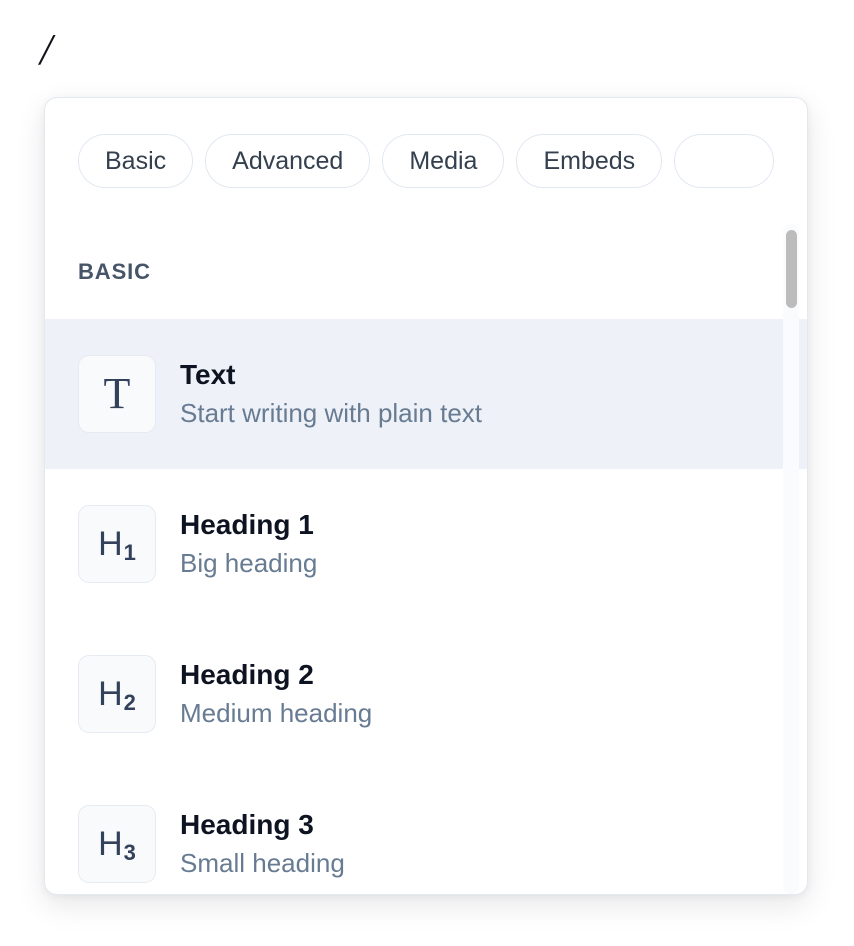 The image size is (854, 946). I want to click on block-item-heading-1-description: Big heading, so click(249, 563).